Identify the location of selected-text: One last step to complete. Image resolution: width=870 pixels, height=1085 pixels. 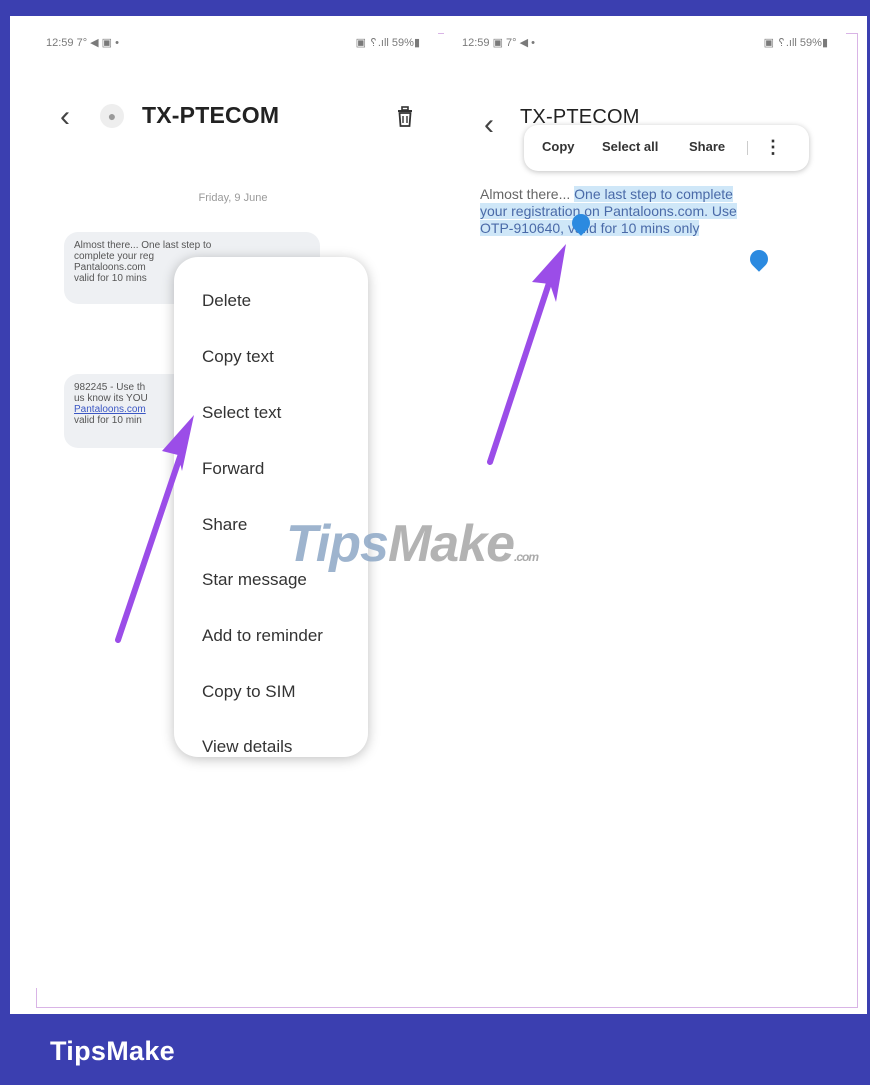
(653, 194).